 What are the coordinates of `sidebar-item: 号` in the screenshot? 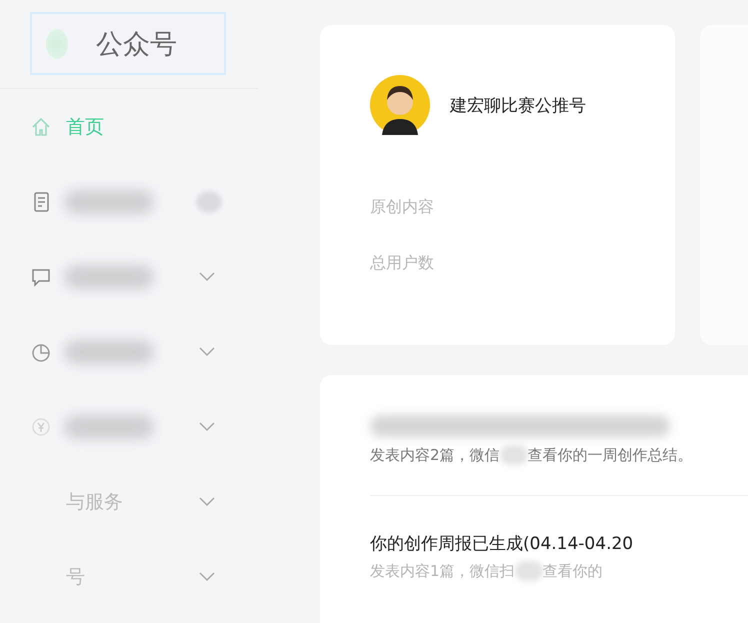 It's located at (75, 577).